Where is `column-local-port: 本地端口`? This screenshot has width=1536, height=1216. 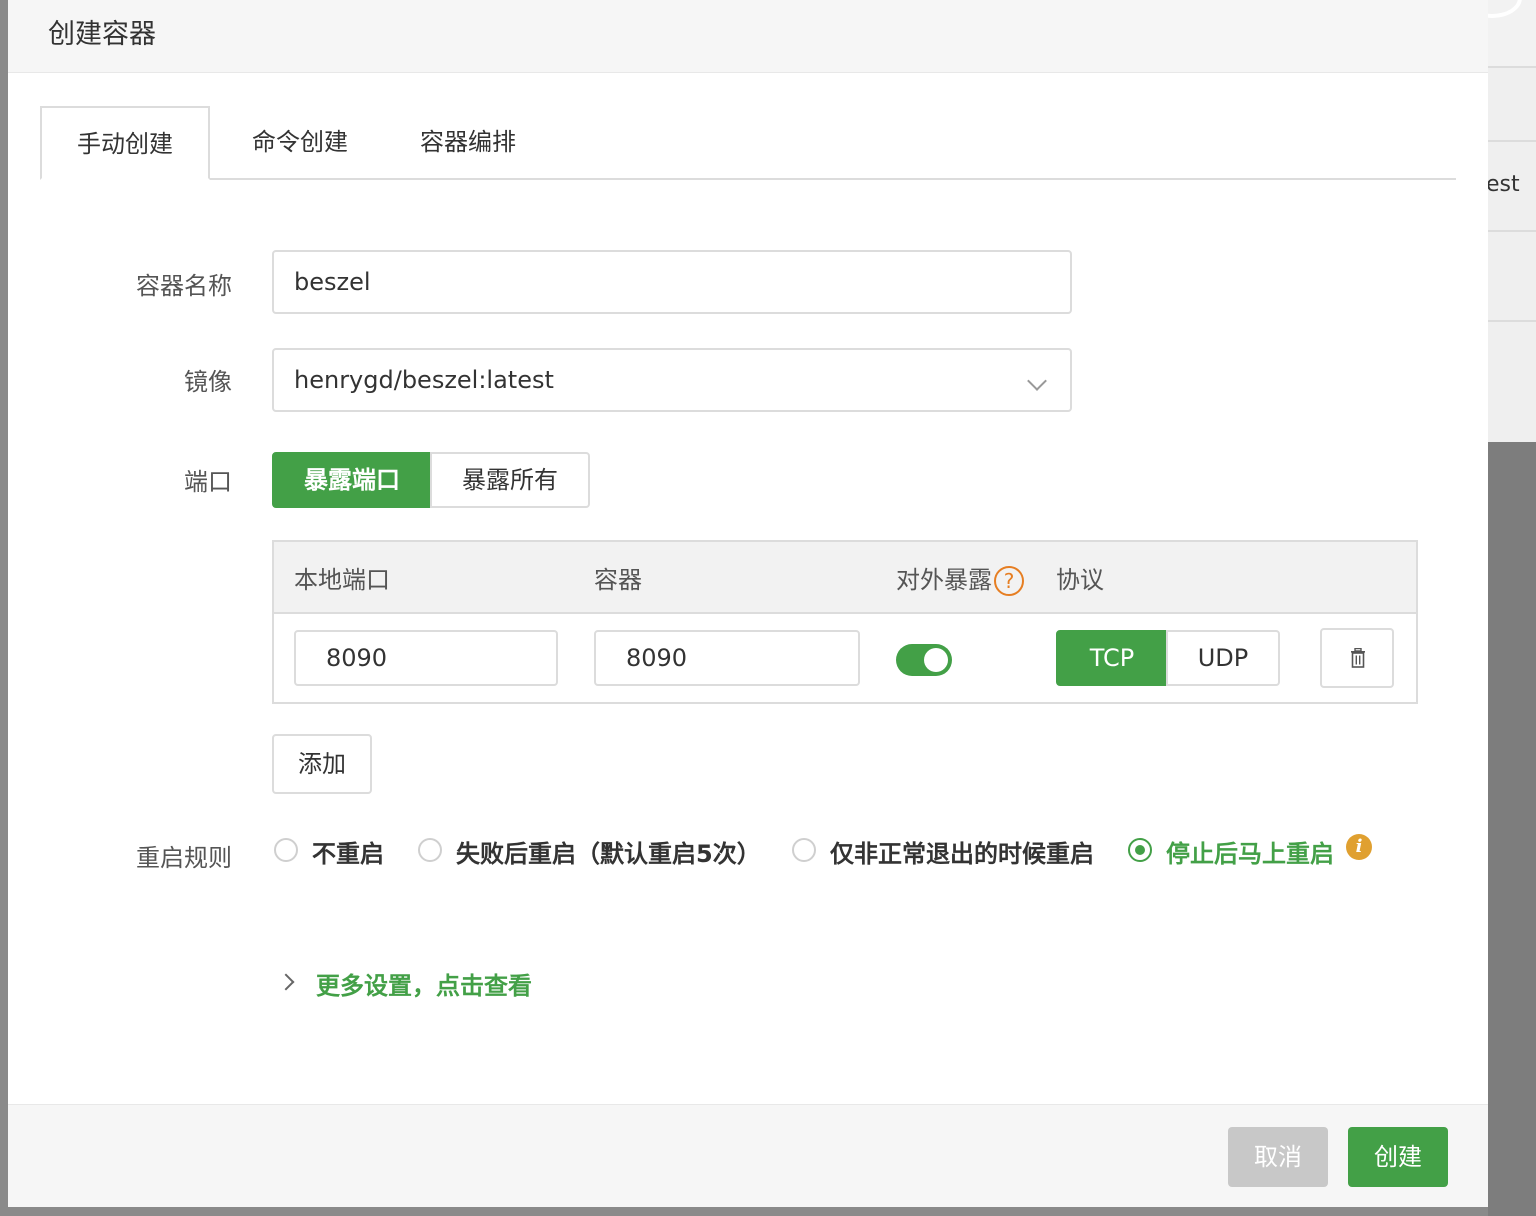 column-local-port: 本地端口 is located at coordinates (342, 580).